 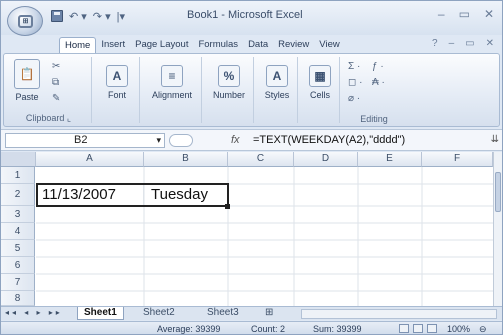 What do you see at coordinates (57, 16) in the screenshot?
I see `save-icon` at bounding box center [57, 16].